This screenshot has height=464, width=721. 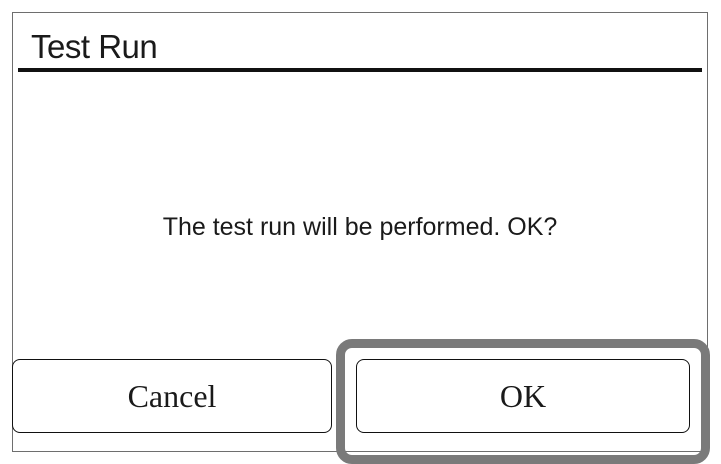 I want to click on ok-button-label: OK, so click(x=523, y=395).